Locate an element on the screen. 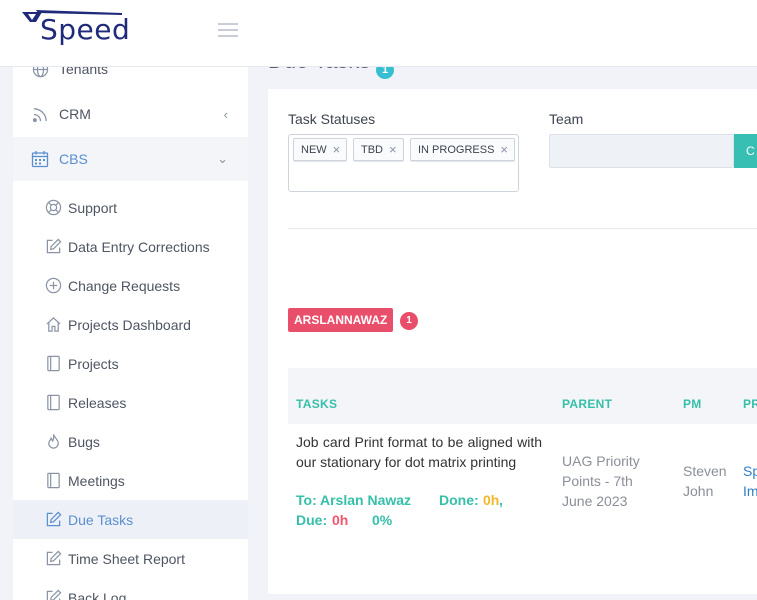 The image size is (757, 600). sidebar-item-label: Projects Dashboard is located at coordinates (129, 324).